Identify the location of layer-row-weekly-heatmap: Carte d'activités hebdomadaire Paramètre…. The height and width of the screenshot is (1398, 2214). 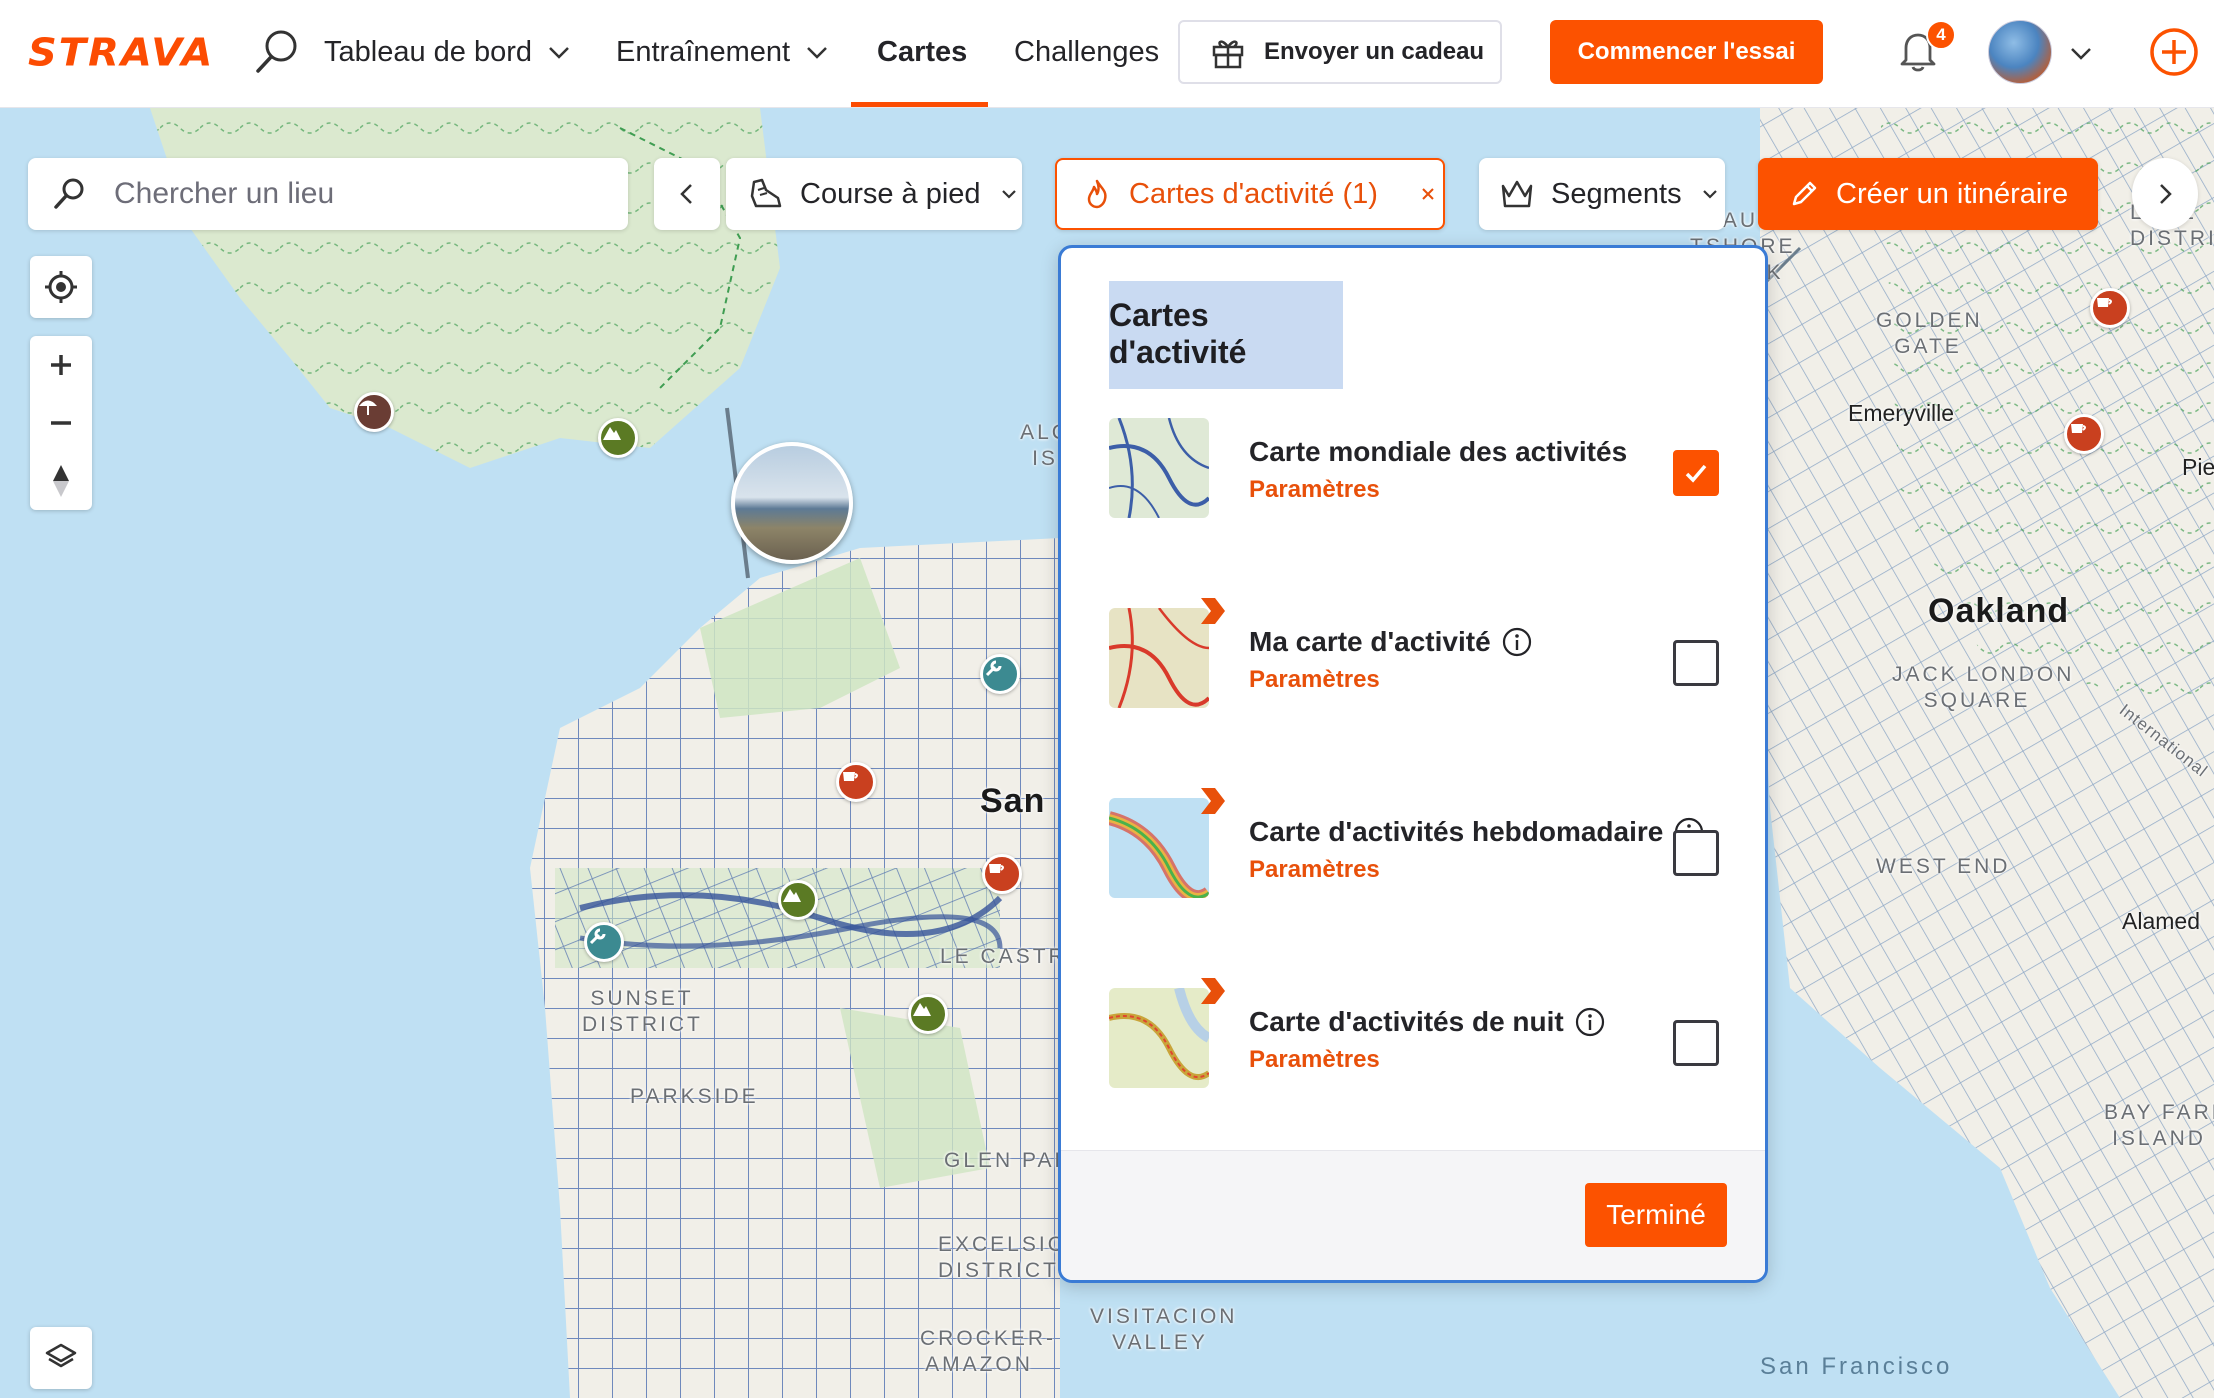
(1419, 848).